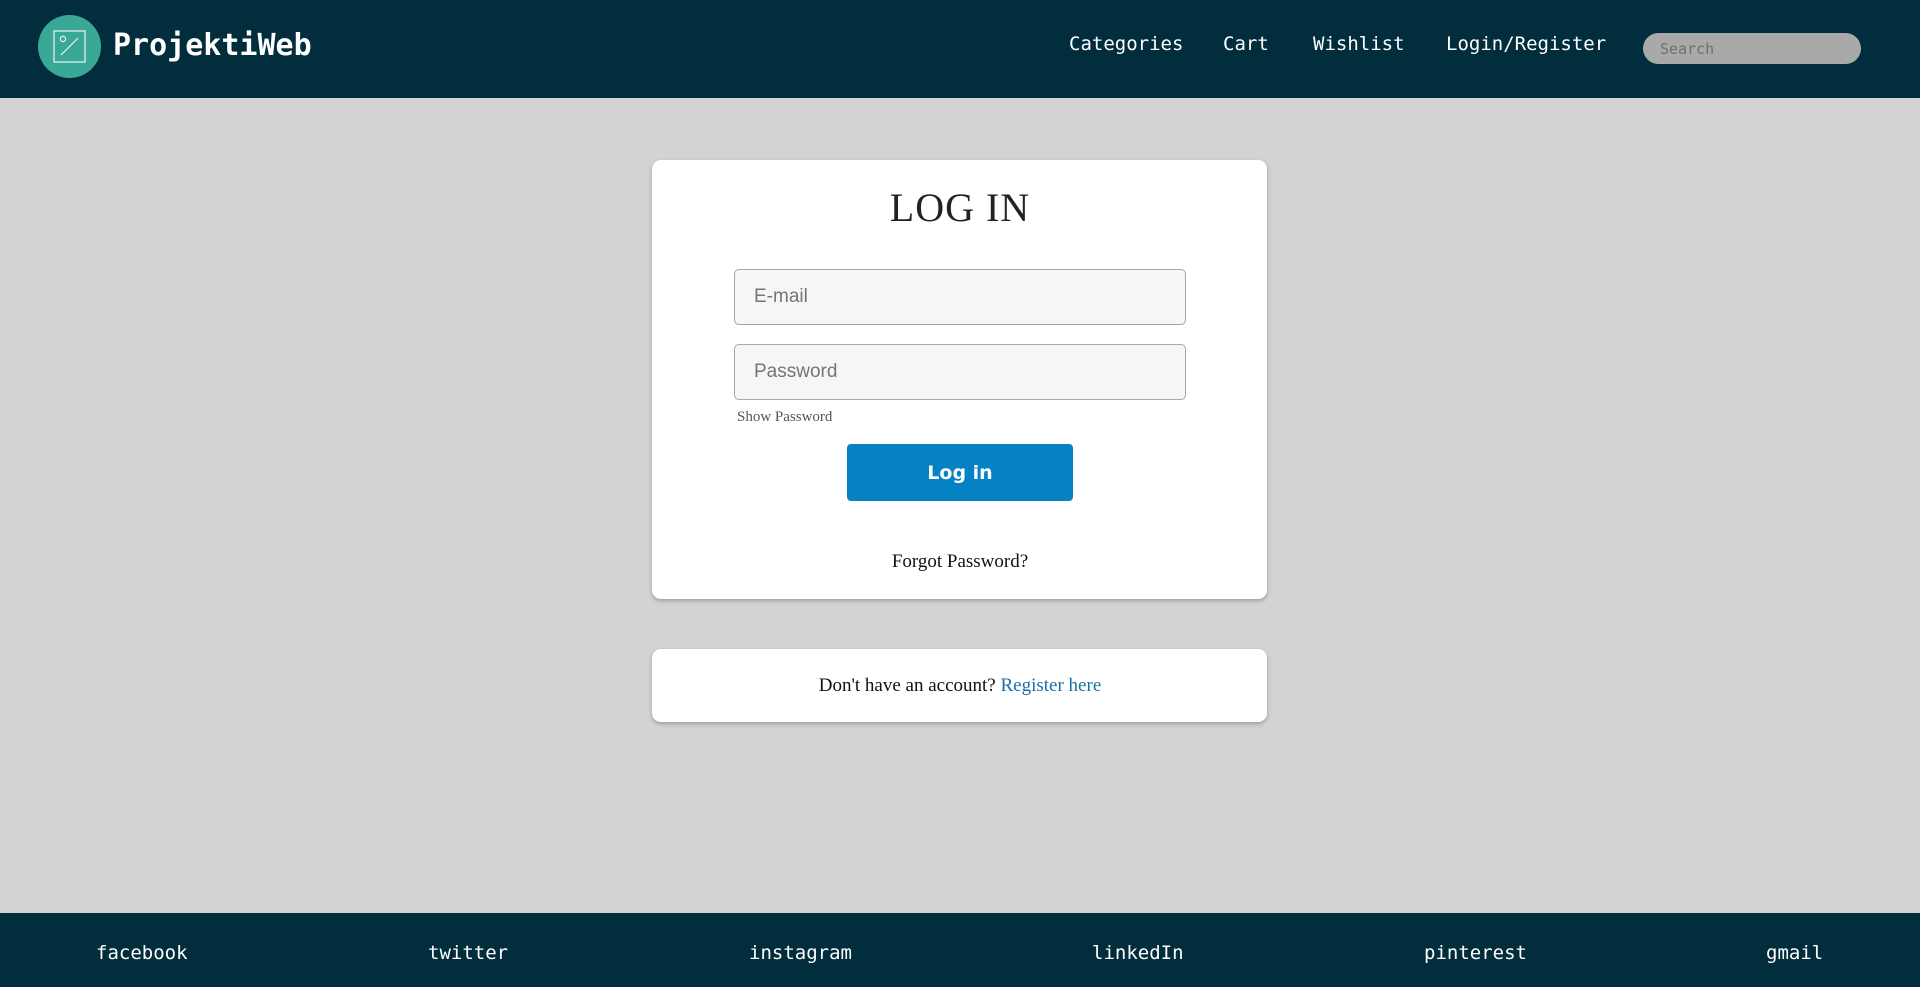  I want to click on email-field, so click(960, 297).